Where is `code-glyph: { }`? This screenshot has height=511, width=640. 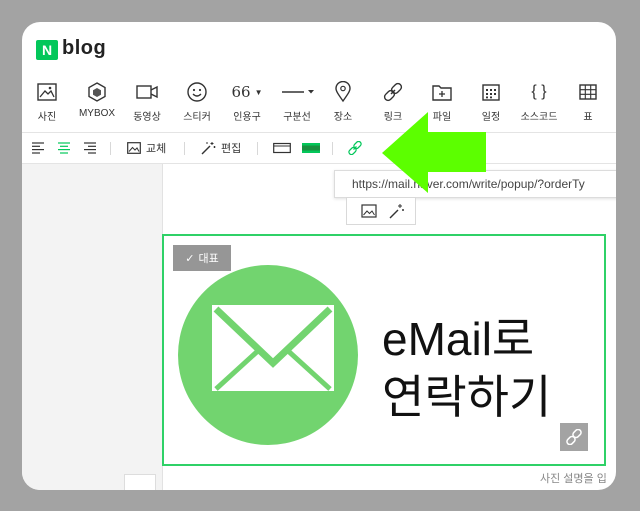
code-glyph: { } is located at coordinates (539, 91).